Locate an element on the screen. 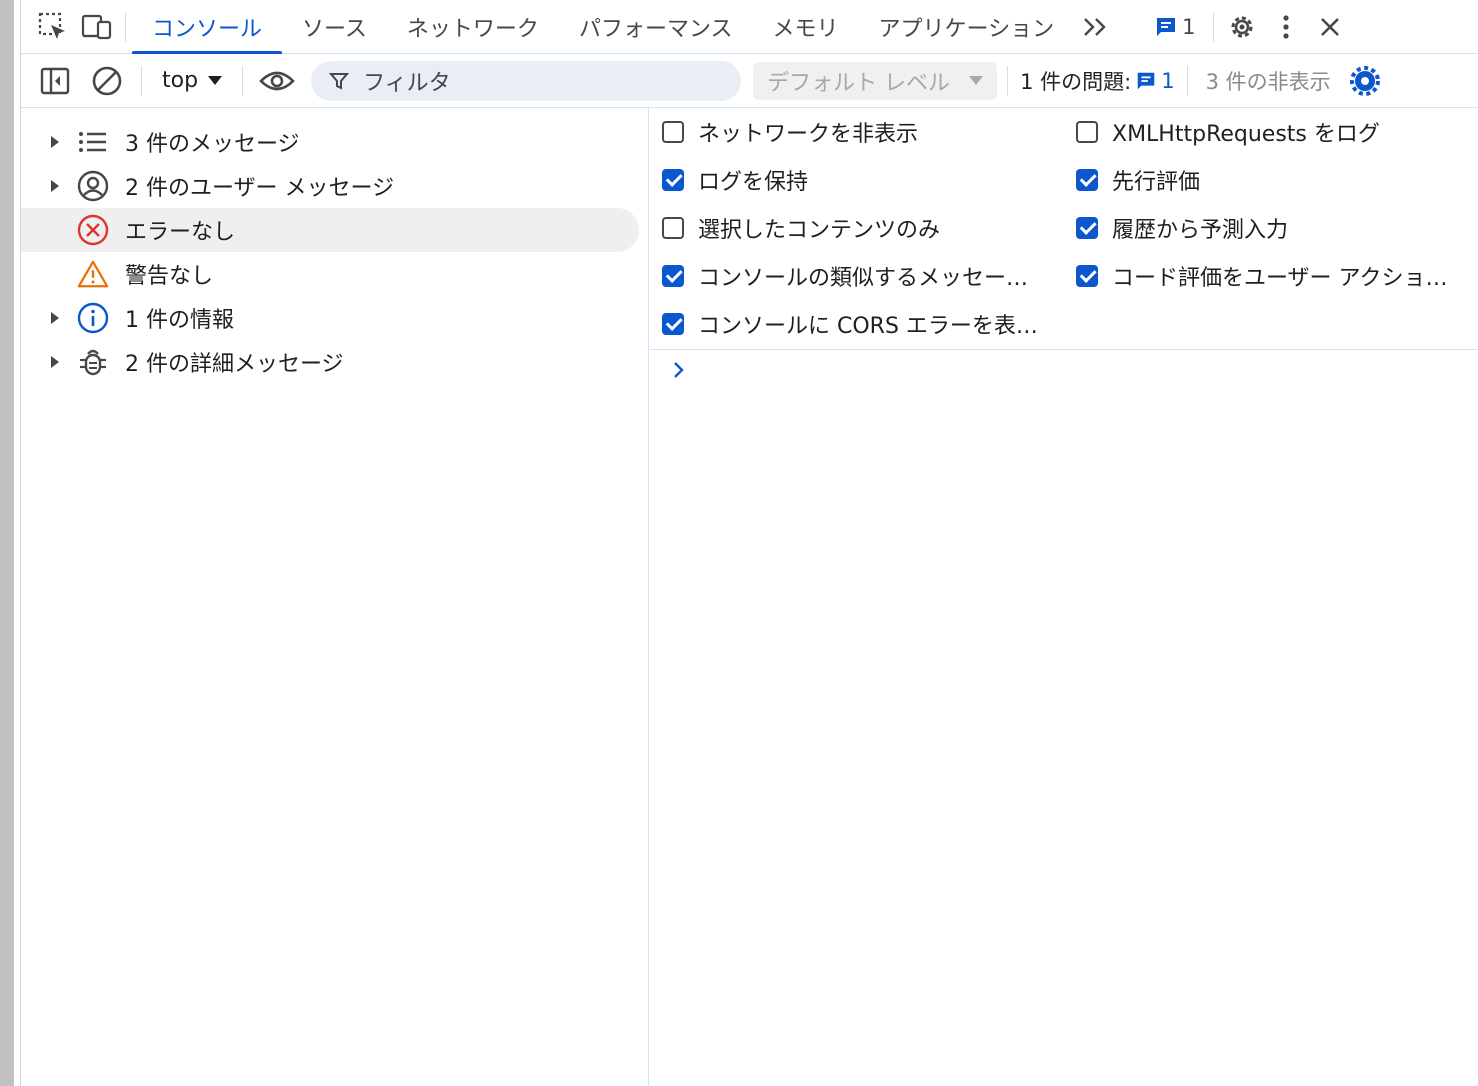  inspect-element-icon is located at coordinates (53, 27).